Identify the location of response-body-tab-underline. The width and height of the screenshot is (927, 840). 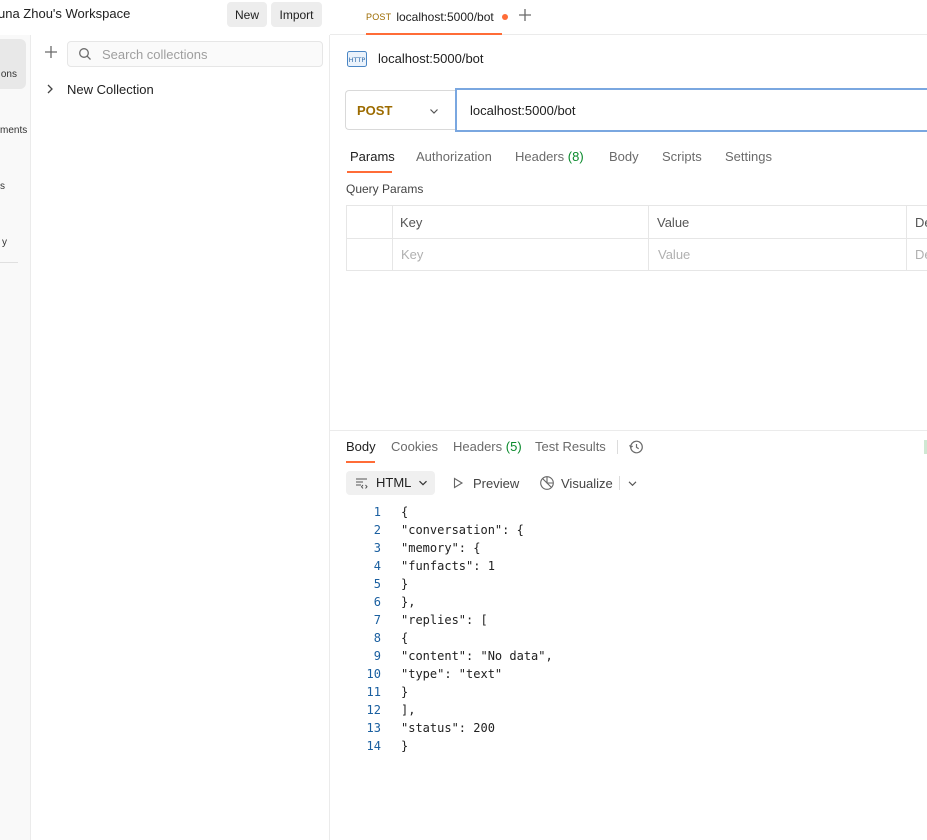
(360, 462).